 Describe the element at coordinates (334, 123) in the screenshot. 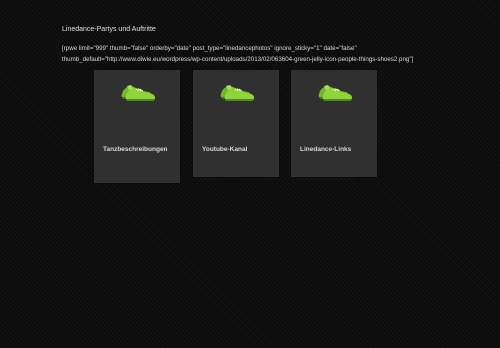

I see `card-linedance-links: Linedance-Links` at that location.